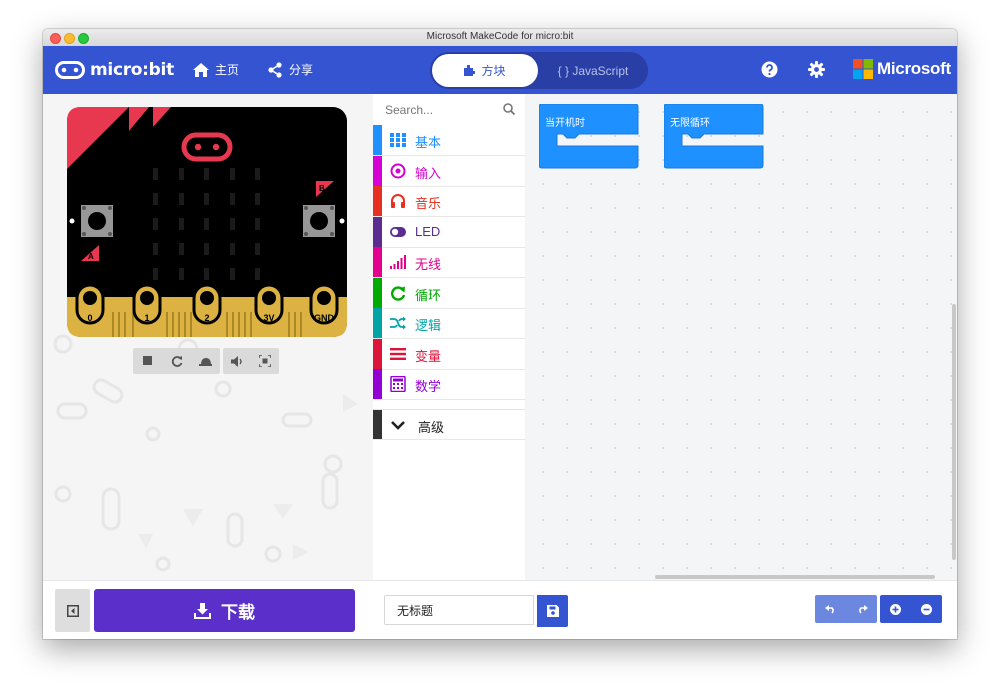  I want to click on settings-button, so click(816, 72).